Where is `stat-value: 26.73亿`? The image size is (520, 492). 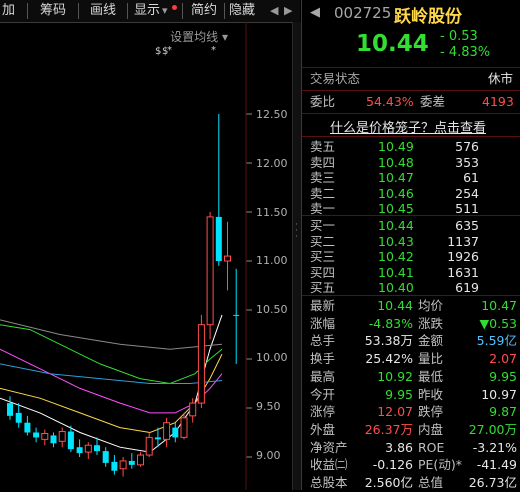 stat-value: 26.73亿 is located at coordinates (492, 482).